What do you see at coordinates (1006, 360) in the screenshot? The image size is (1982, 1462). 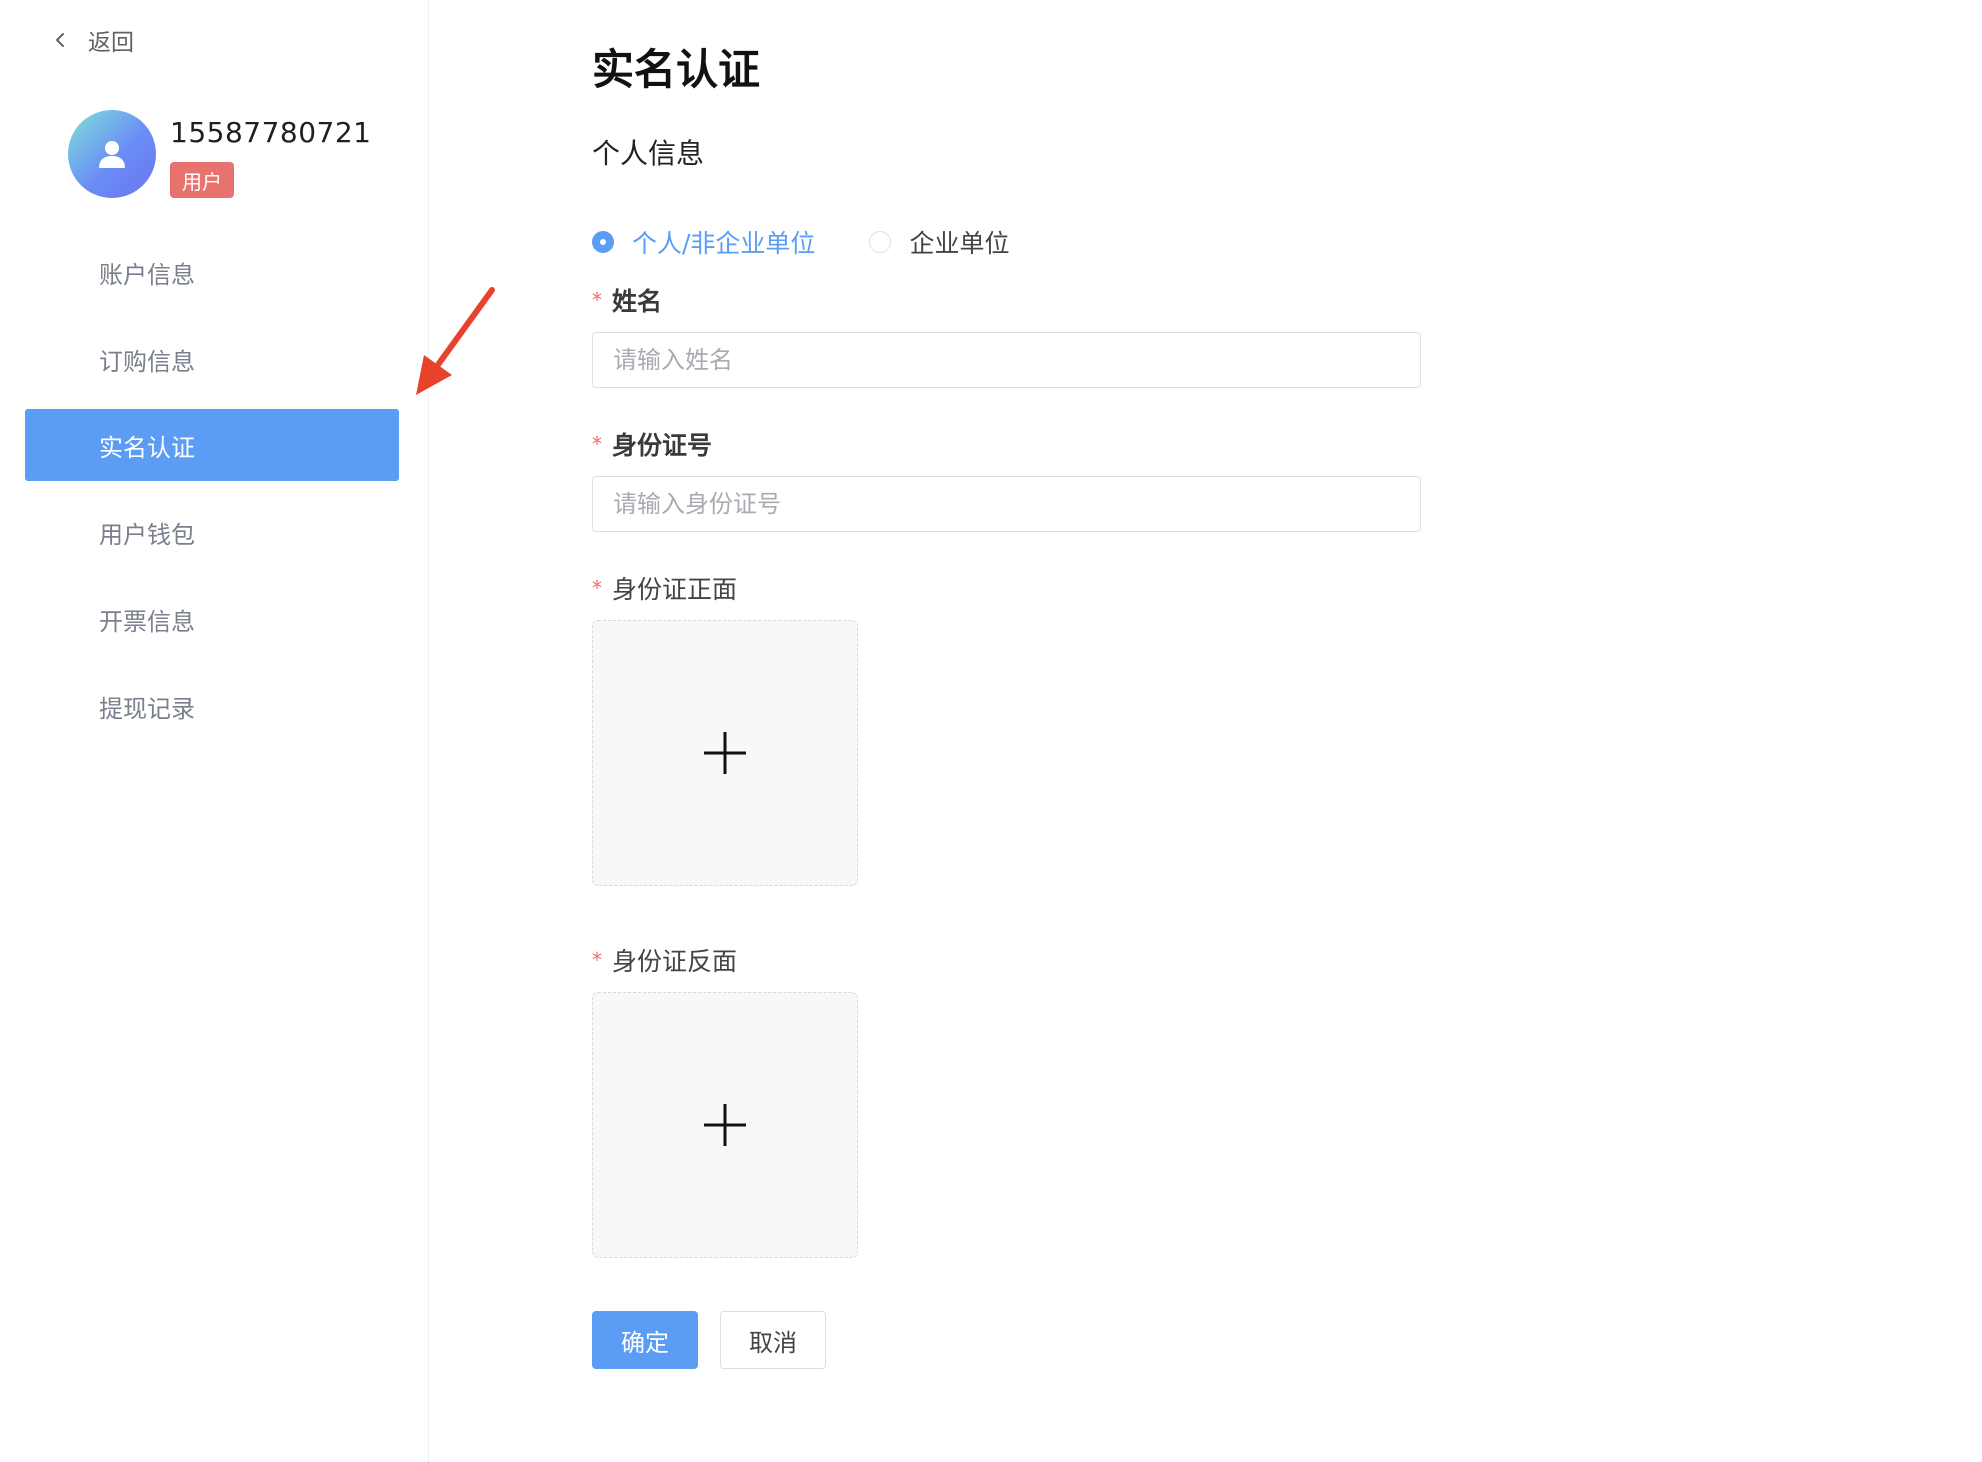 I see `name-input` at bounding box center [1006, 360].